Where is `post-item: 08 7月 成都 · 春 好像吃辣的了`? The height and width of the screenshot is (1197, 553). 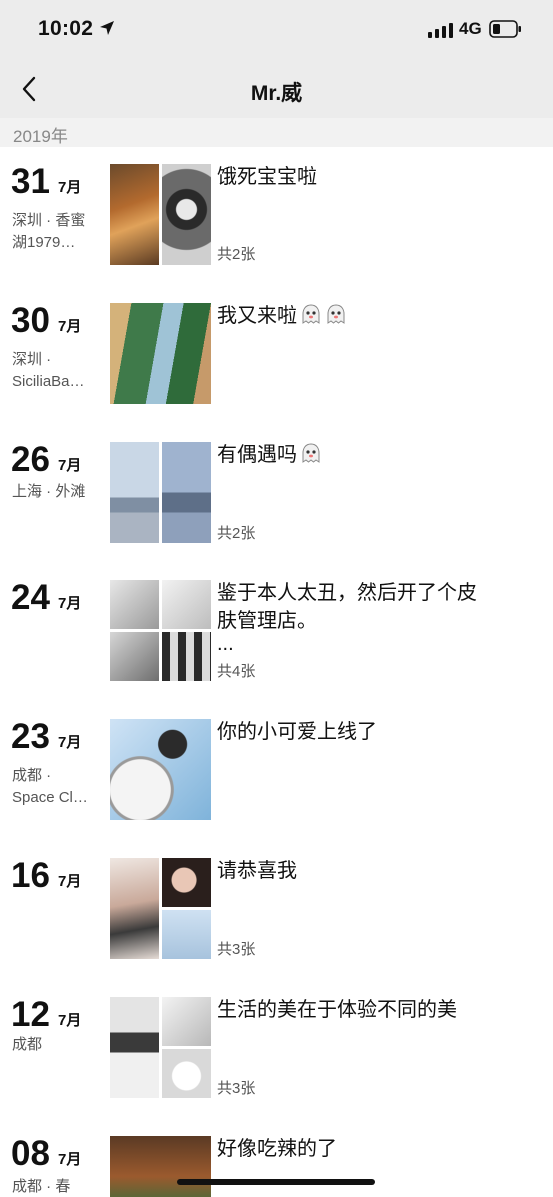
post-item: 08 7月 成都 · 春 好像吃辣的了 is located at coordinates (276, 1165).